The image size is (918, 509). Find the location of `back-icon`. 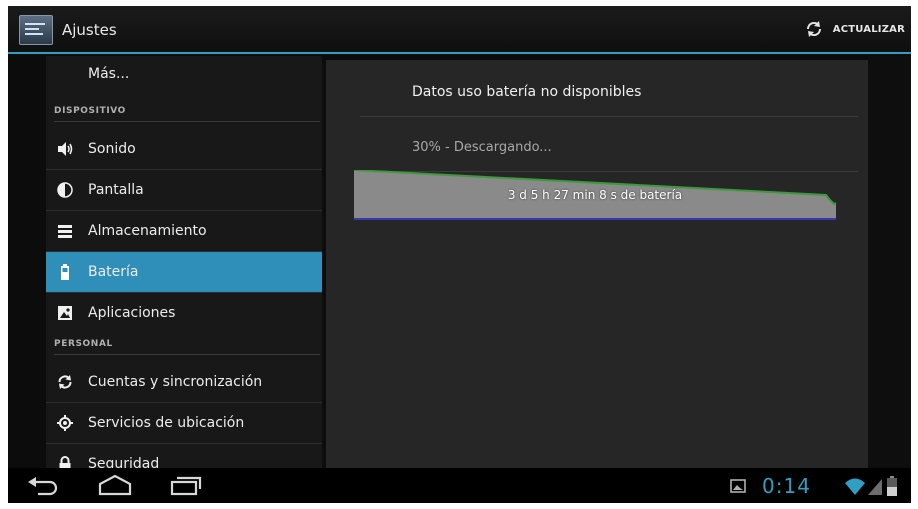

back-icon is located at coordinates (43, 485).